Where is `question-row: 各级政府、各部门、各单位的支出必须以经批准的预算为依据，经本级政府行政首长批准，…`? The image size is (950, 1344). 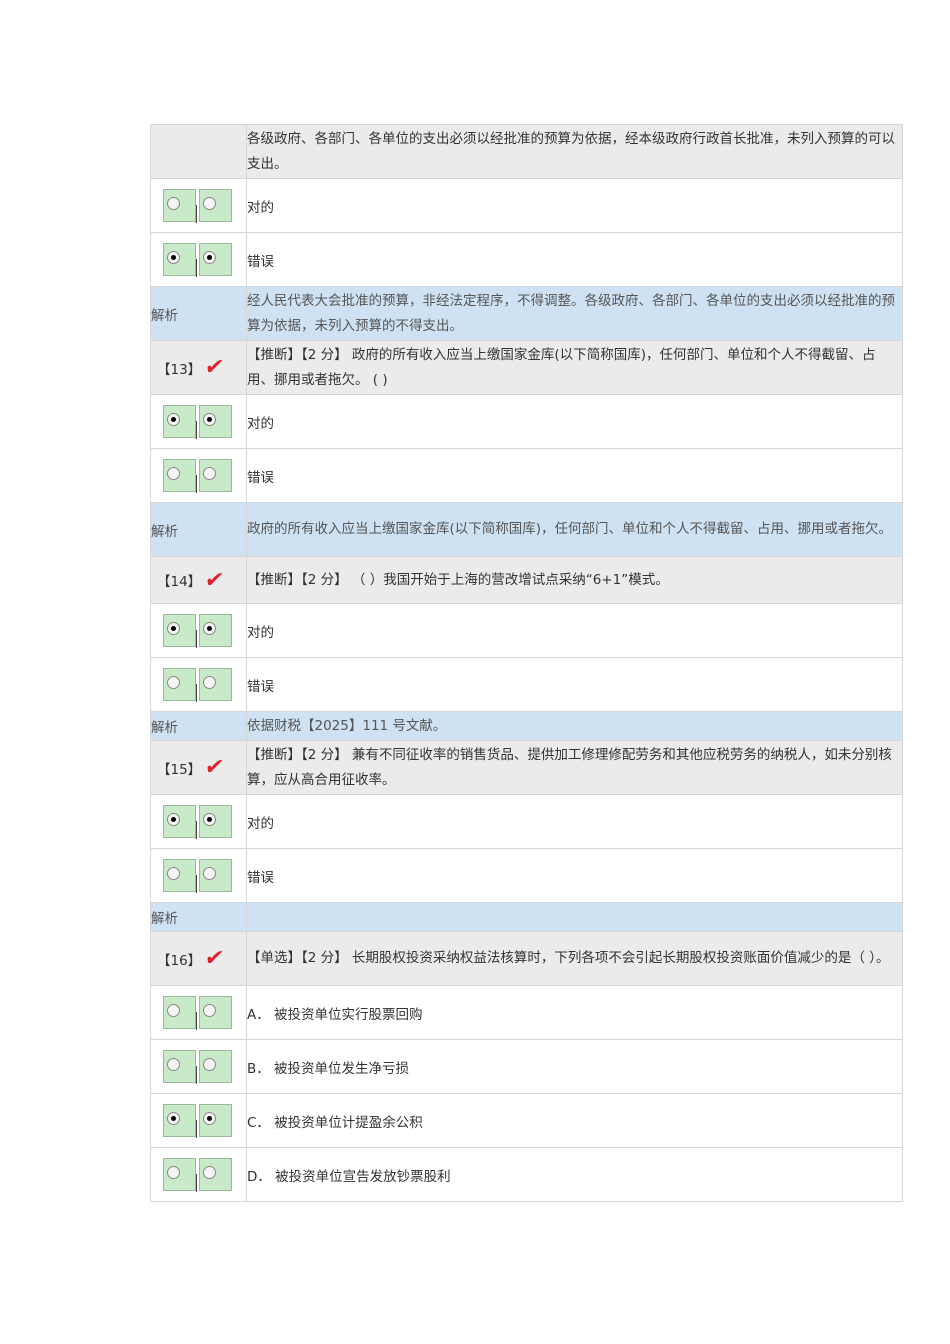 question-row: 各级政府、各部门、各单位的支出必须以经批准的预算为依据，经本级政府行政首长批准，… is located at coordinates (526, 151).